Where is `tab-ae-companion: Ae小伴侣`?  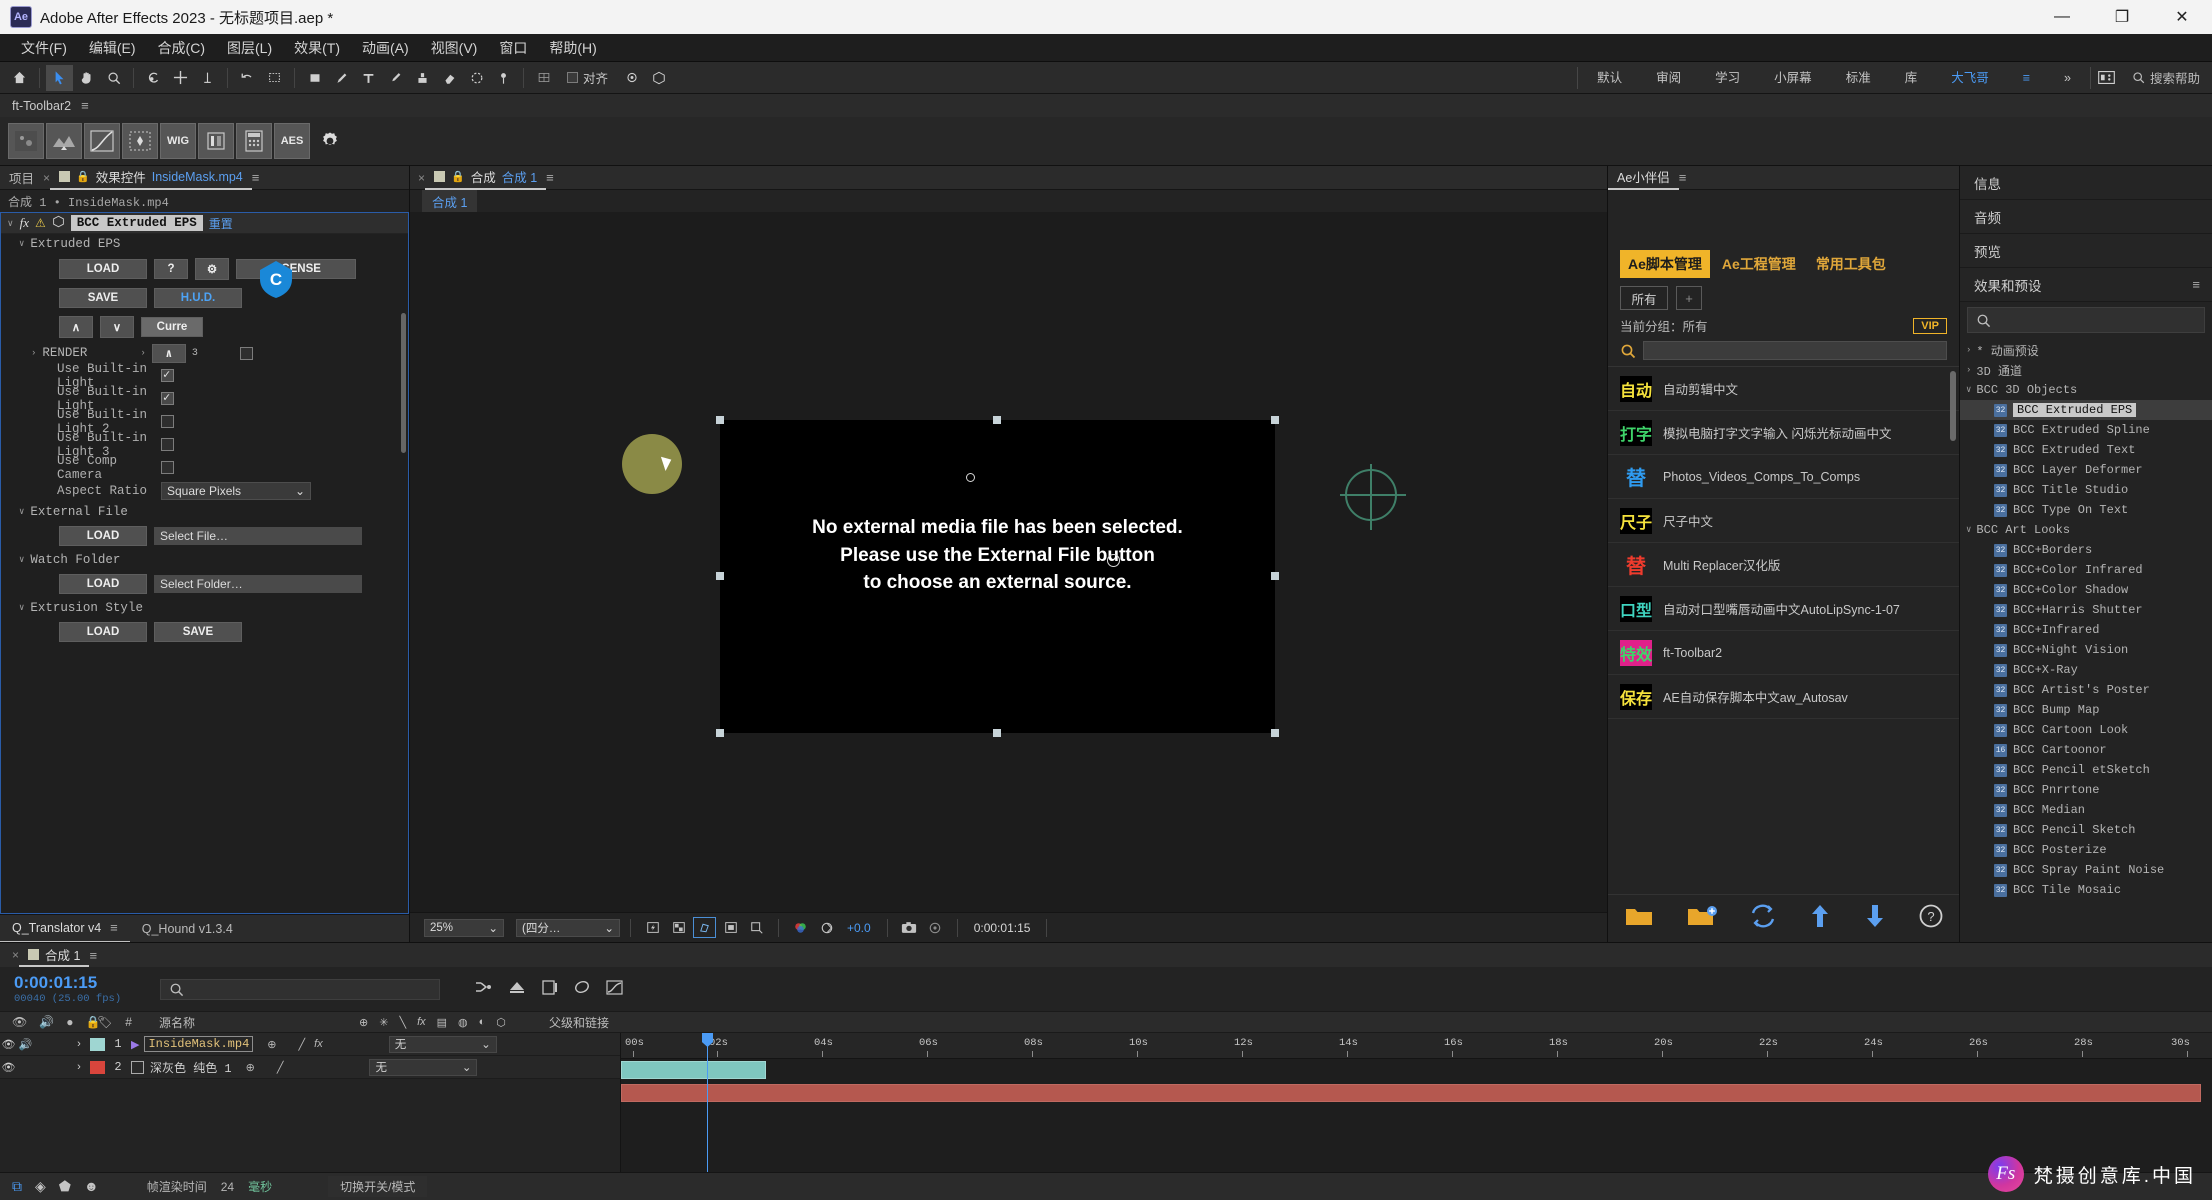
tab-ae-companion: Ae小伴侣 is located at coordinates (1643, 178).